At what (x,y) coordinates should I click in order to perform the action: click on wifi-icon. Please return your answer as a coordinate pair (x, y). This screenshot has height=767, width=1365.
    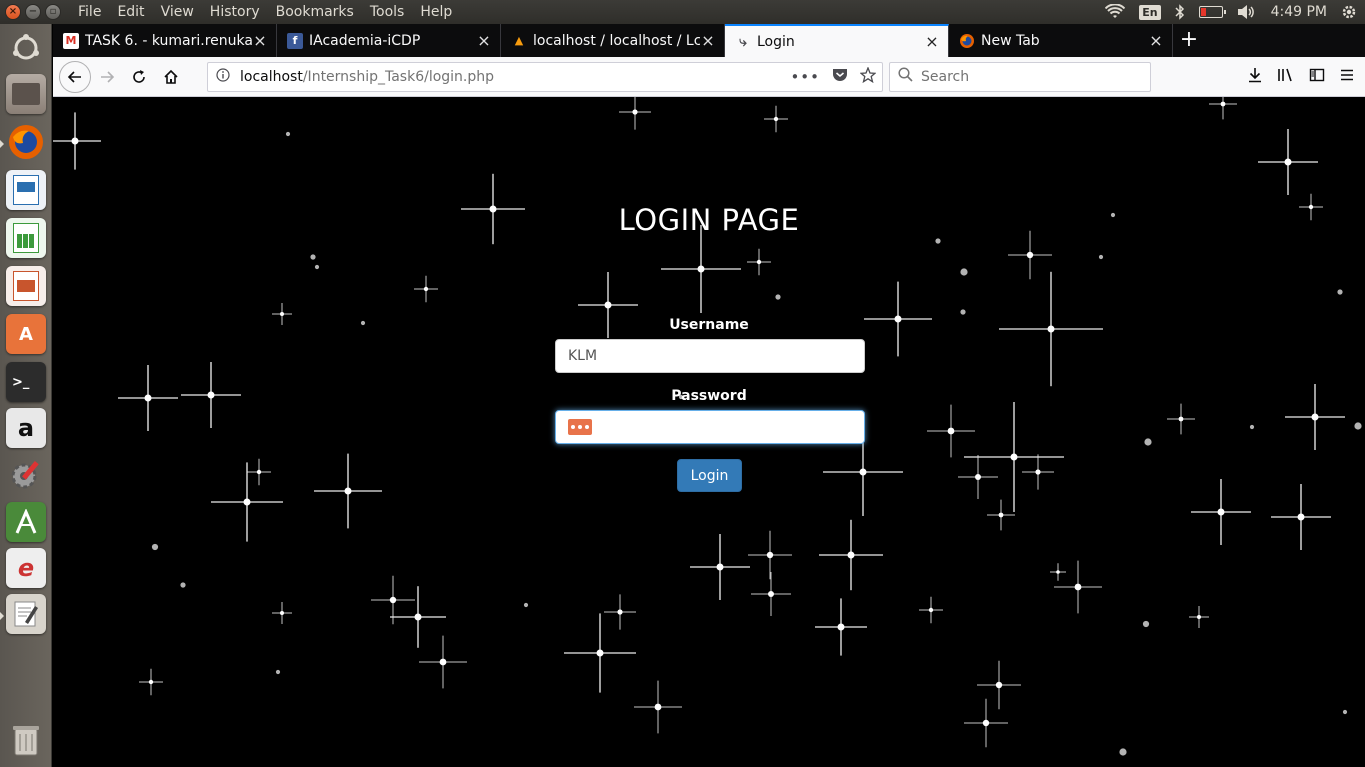
    Looking at the image, I should click on (1115, 12).